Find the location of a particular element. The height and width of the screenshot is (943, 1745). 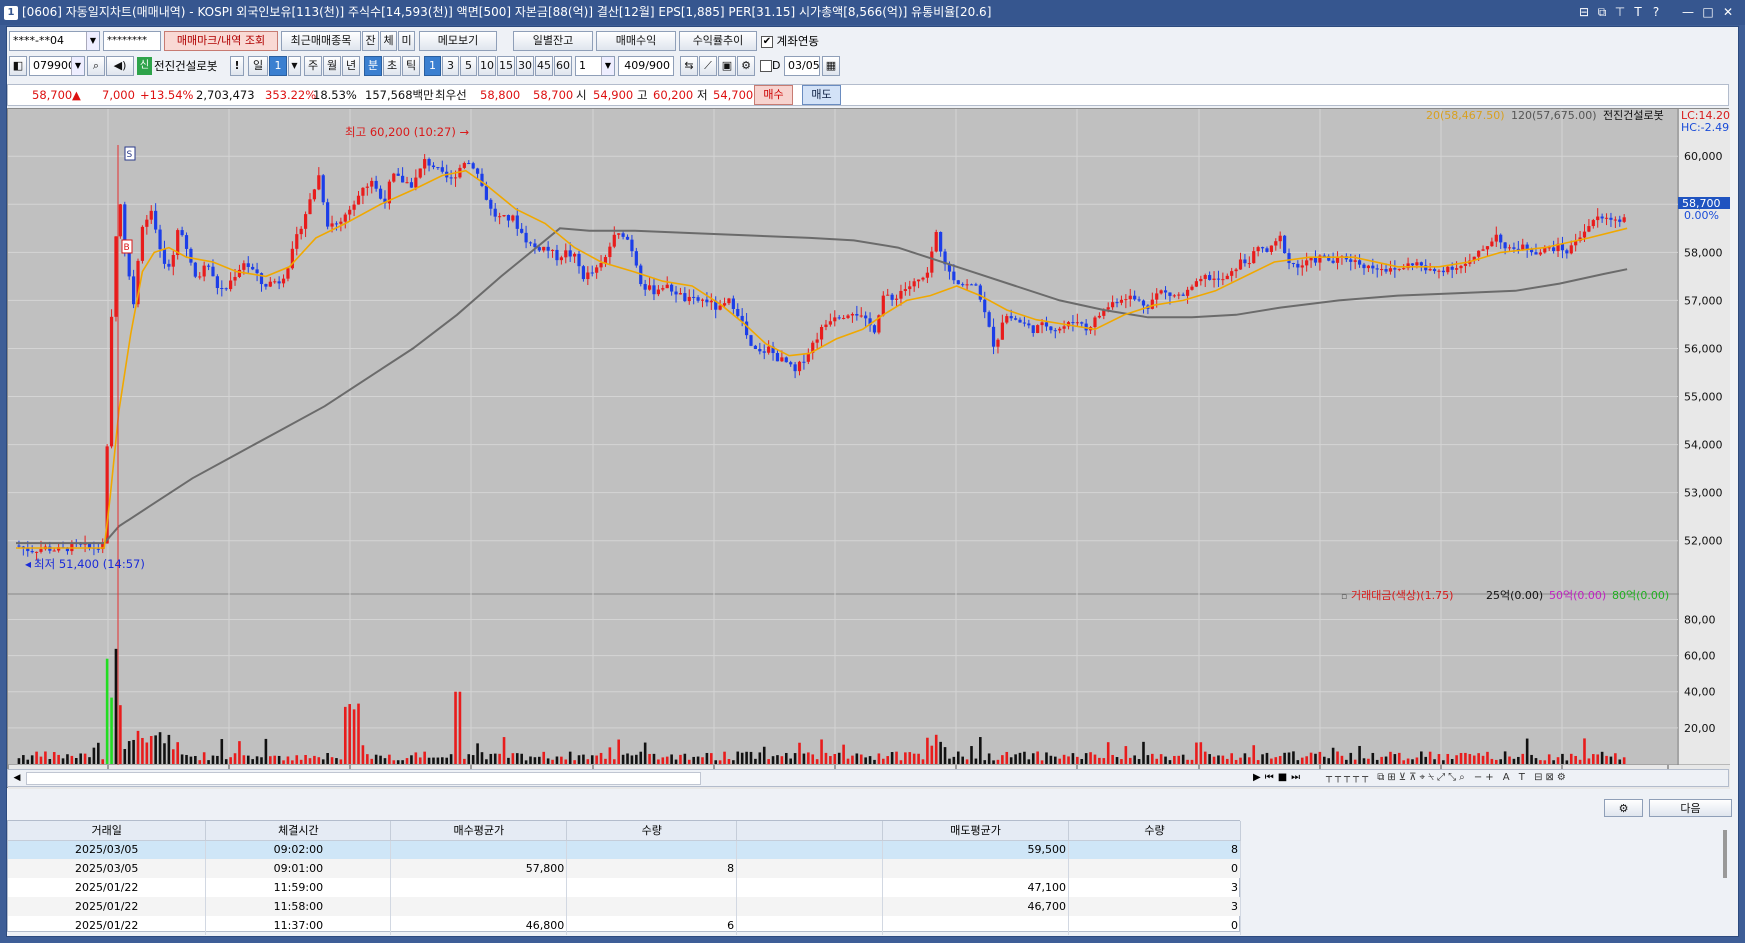

col-buy-avg: 매수평균가 is located at coordinates (479, 831).